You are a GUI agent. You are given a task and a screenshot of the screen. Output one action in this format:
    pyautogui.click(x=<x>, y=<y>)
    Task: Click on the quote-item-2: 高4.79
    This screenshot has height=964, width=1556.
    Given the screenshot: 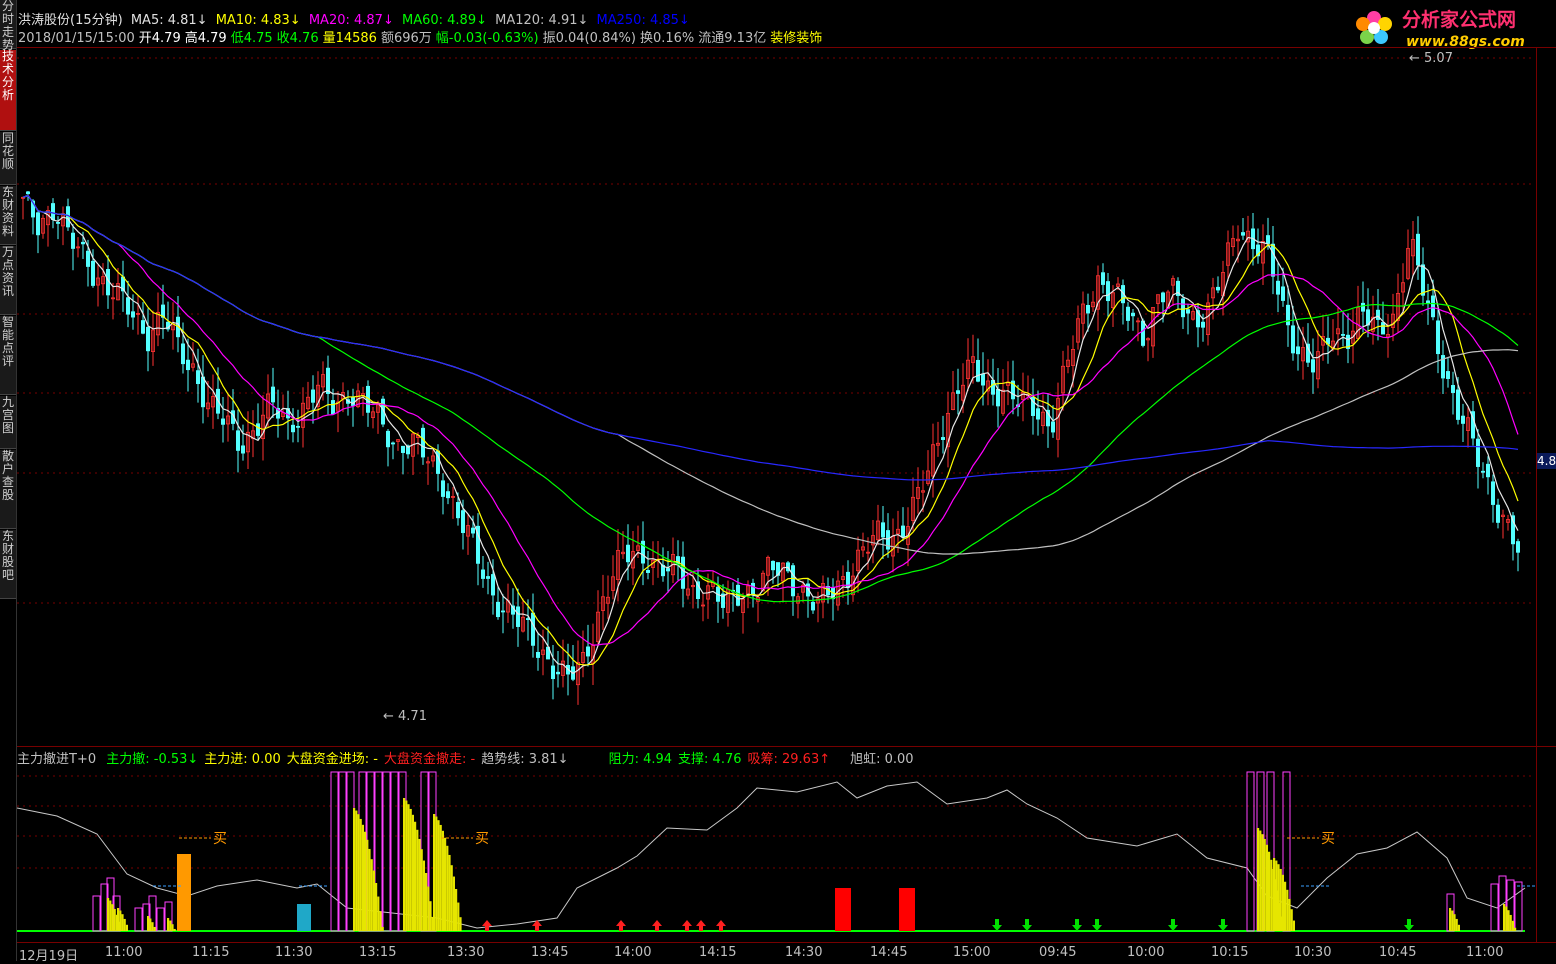 What is the action you would take?
    pyautogui.click(x=205, y=38)
    